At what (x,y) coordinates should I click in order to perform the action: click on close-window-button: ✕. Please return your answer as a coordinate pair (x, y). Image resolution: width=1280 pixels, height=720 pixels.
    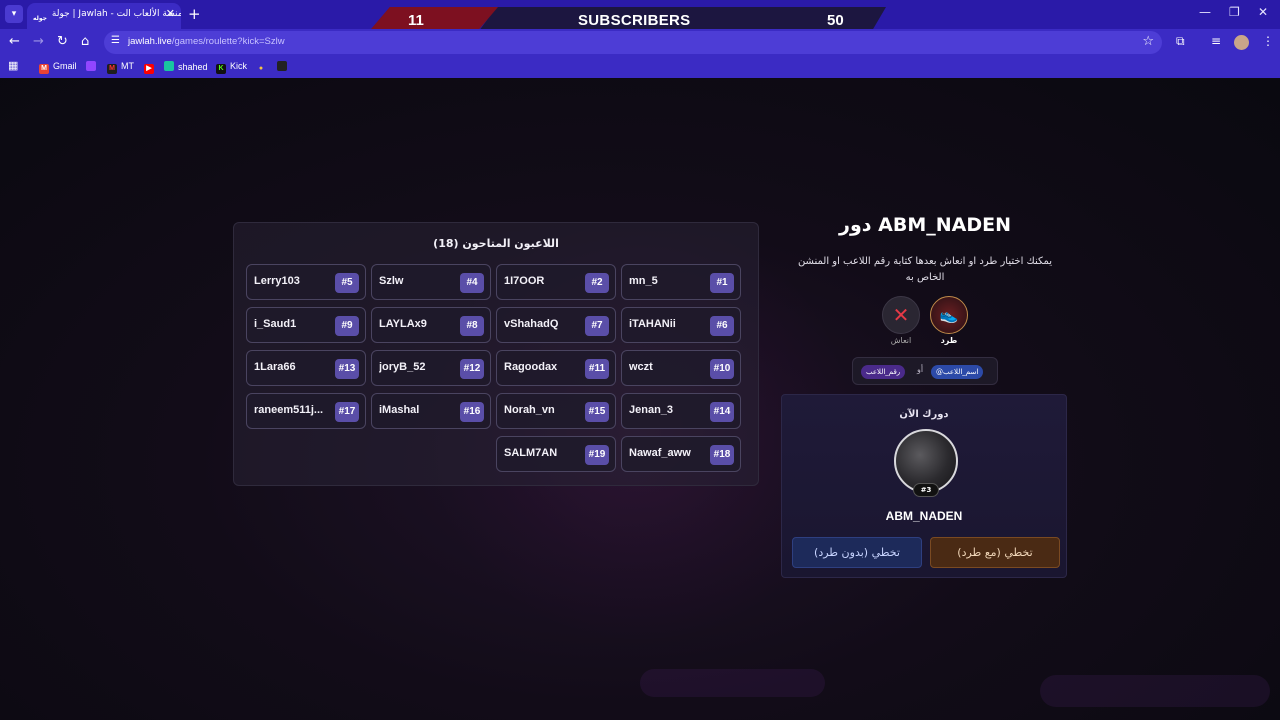
    Looking at the image, I should click on (1263, 12).